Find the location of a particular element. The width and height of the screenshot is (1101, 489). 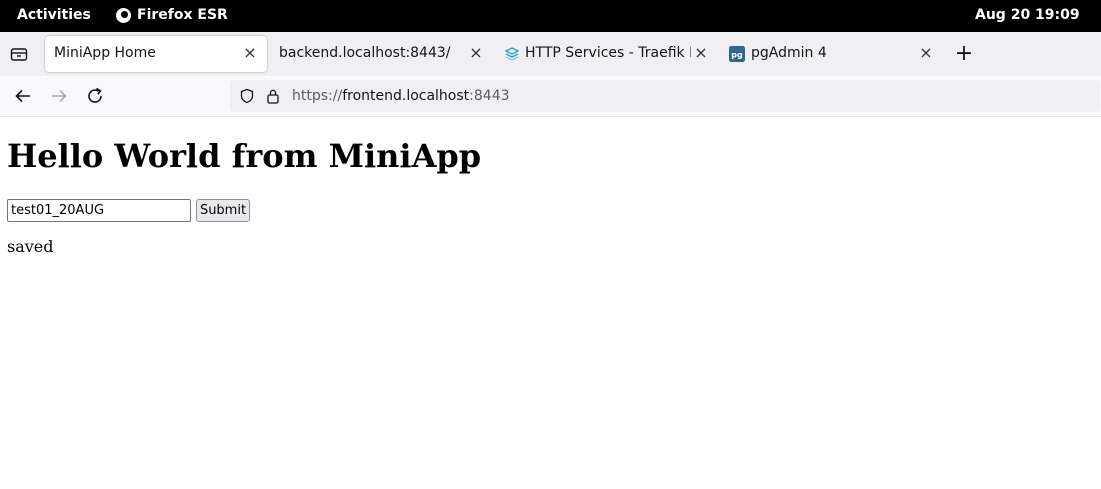

forward-icon is located at coordinates (59, 96).